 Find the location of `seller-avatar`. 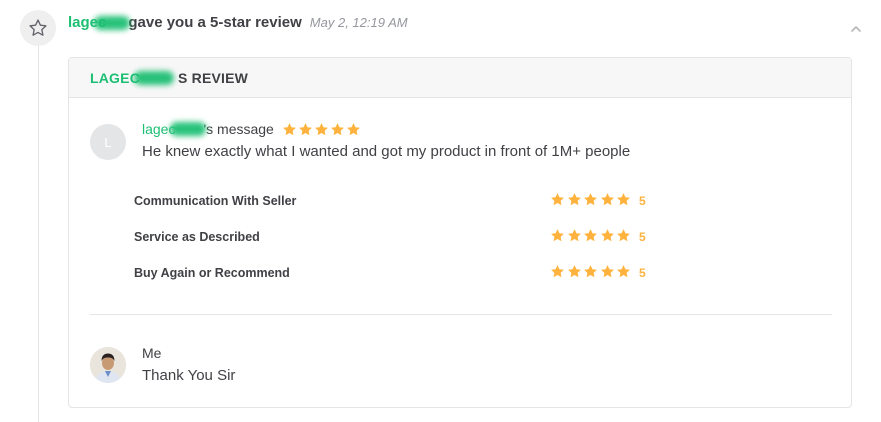

seller-avatar is located at coordinates (108, 365).